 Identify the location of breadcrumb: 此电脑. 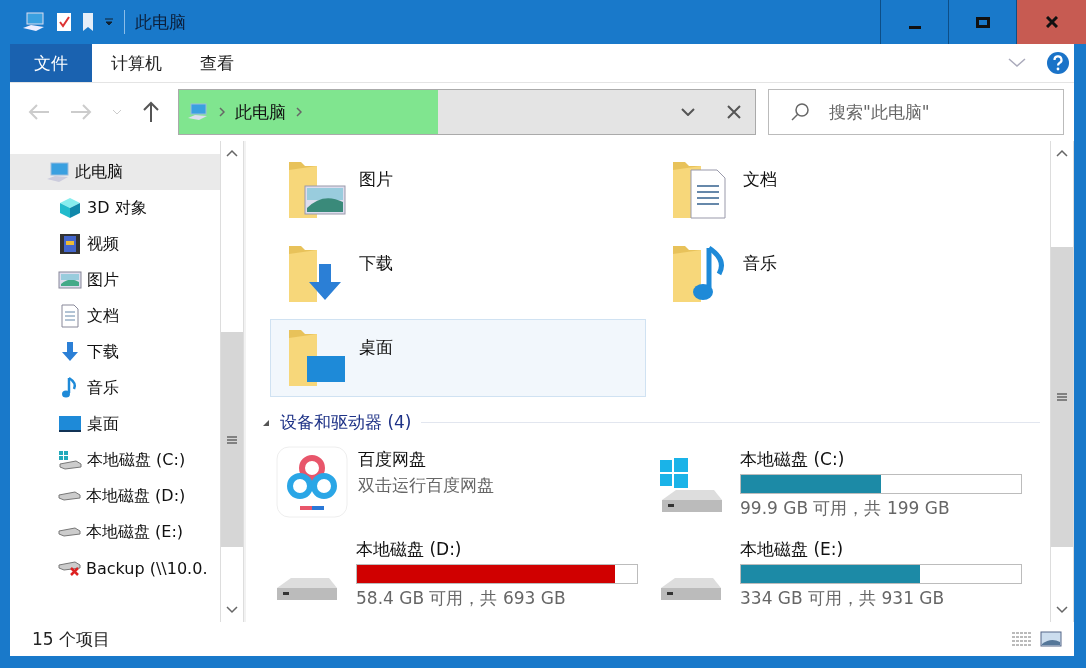
(260, 112).